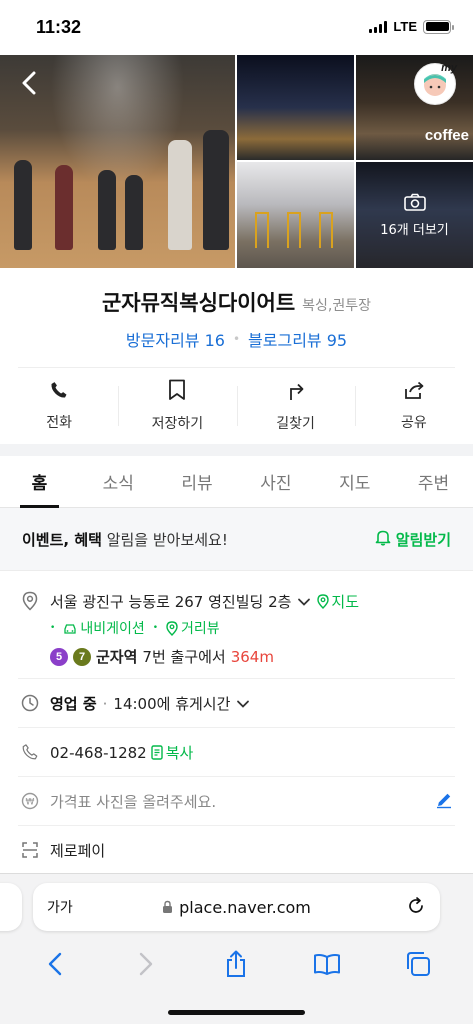  What do you see at coordinates (345, 602) in the screenshot?
I see `map-link-label: 지도` at bounding box center [345, 602].